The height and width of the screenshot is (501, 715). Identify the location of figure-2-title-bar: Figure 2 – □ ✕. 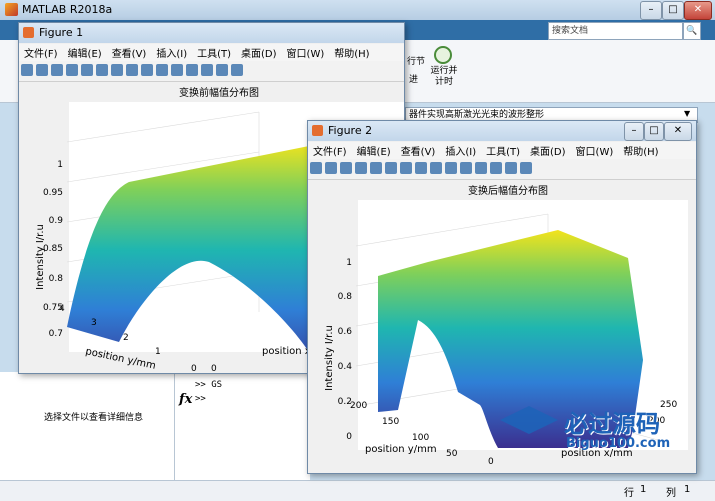
(502, 131).